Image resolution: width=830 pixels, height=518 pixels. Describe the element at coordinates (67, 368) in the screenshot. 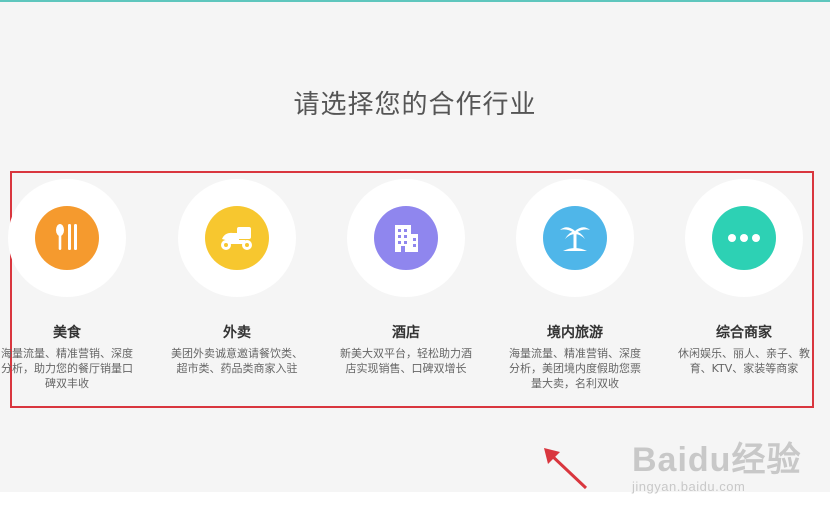

I see `industry-desc: 海量流量、精准营销、深度分析，助力您的餐厅销量口碑双丰收` at that location.